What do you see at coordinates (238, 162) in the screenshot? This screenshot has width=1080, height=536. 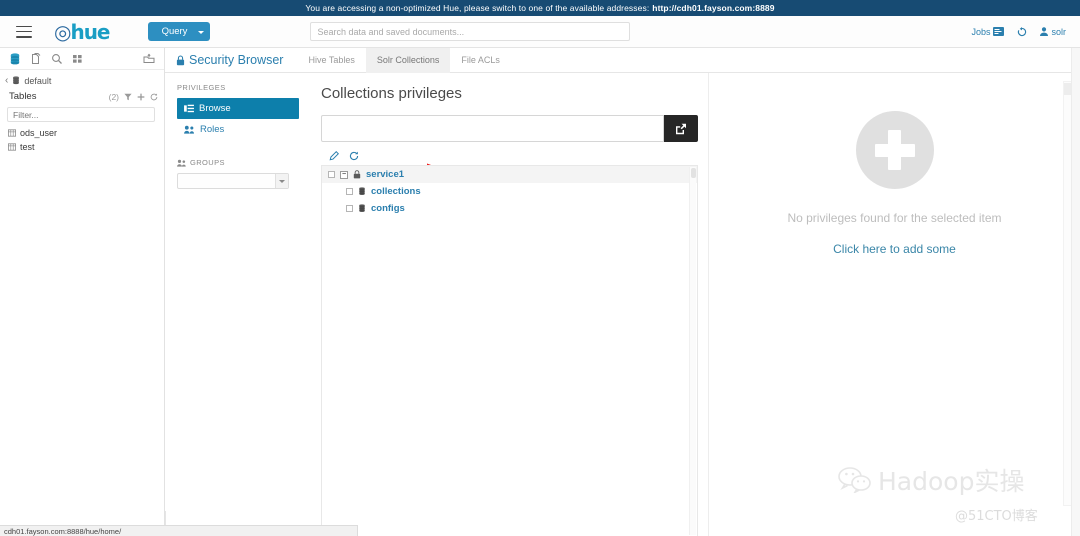 I see `groups-header: GROUPS` at bounding box center [238, 162].